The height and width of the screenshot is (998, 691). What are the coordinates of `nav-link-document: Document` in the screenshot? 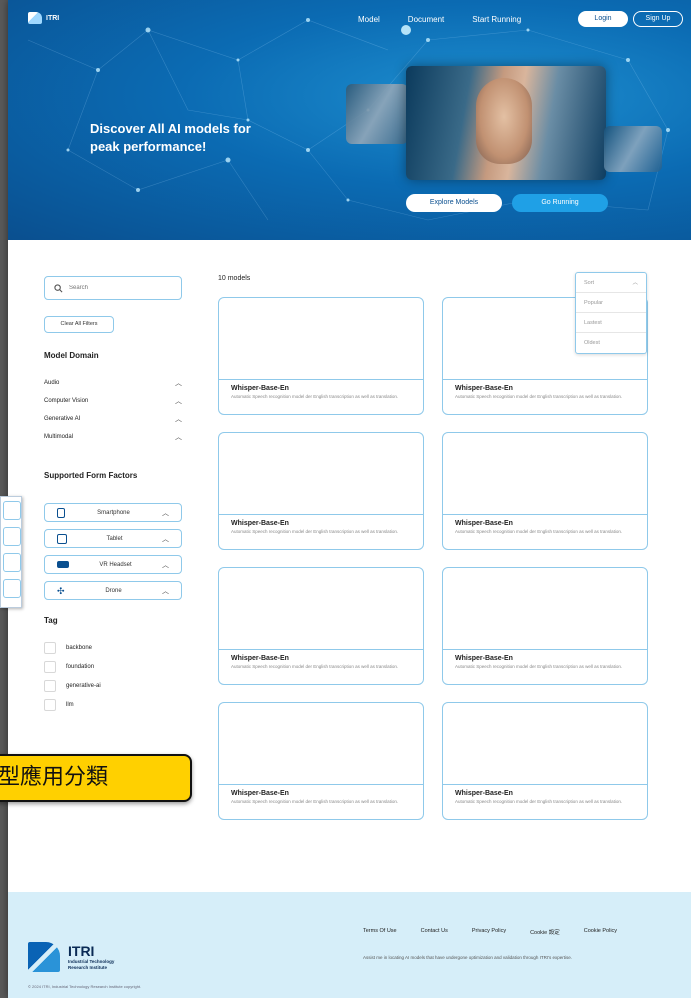 It's located at (426, 19).